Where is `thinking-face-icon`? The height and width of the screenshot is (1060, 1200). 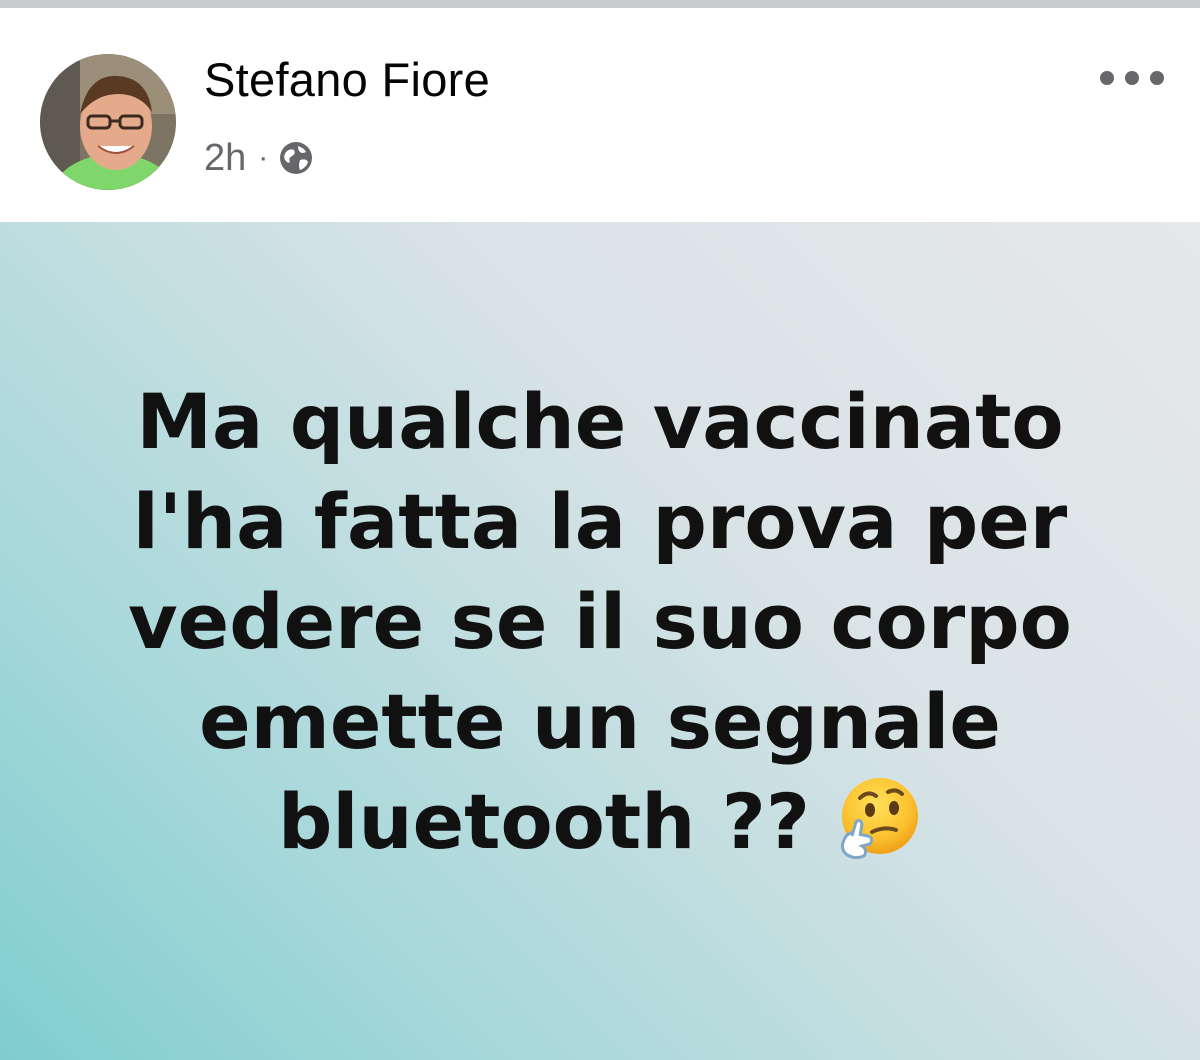 thinking-face-icon is located at coordinates (879, 819).